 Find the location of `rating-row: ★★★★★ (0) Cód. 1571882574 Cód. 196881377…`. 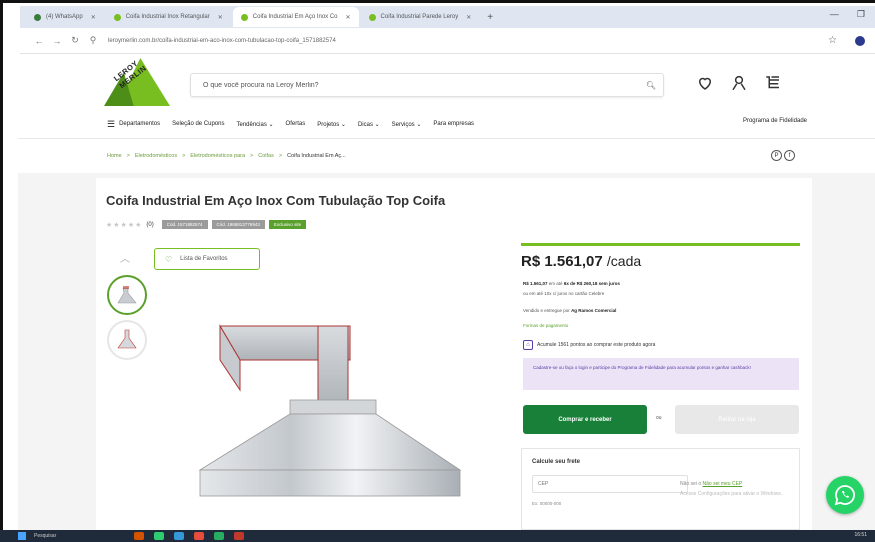

rating-row: ★★★★★ (0) Cód. 1571882574 Cód. 196881377… is located at coordinates (206, 224).